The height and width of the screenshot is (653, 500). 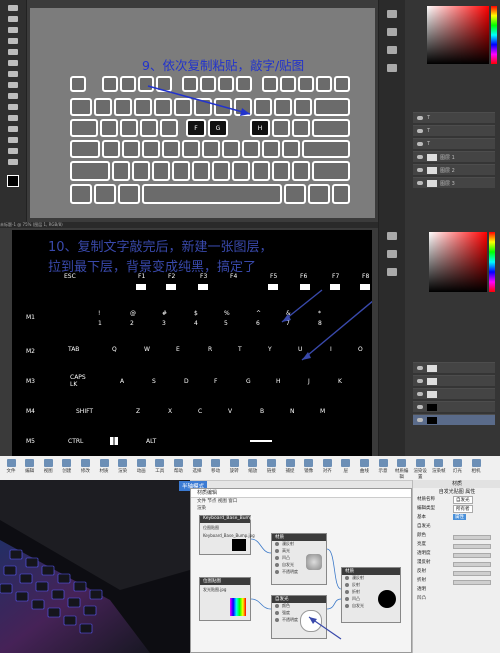 What do you see at coordinates (299, 572) in the screenshot?
I see `node-port: 不透明度` at bounding box center [299, 572].